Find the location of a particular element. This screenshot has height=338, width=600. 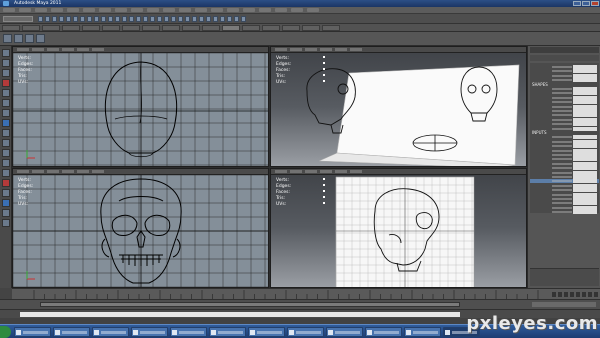

channel-box-menu is located at coordinates (564, 58).